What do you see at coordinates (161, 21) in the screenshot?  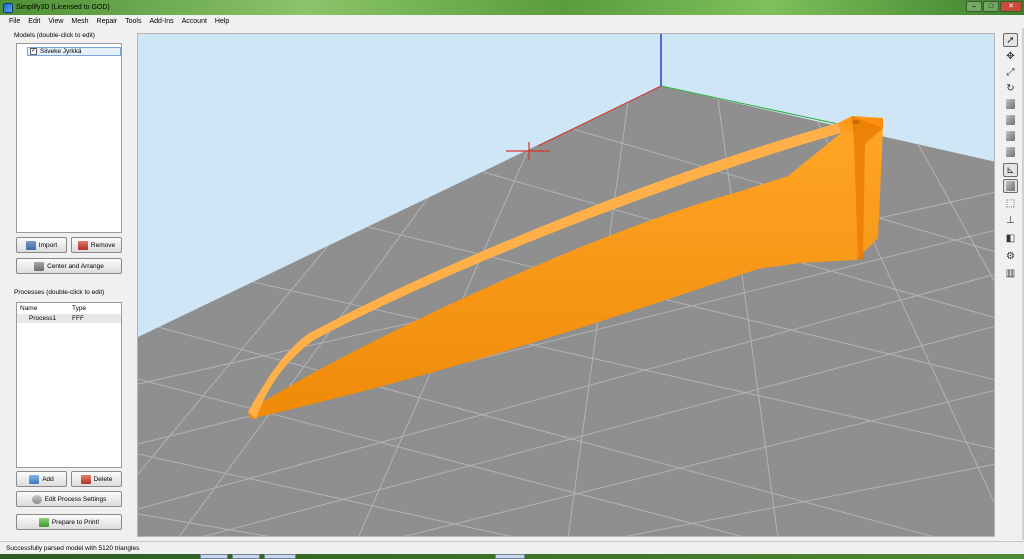 I see `menu-add-ins: Add-Ins` at bounding box center [161, 21].